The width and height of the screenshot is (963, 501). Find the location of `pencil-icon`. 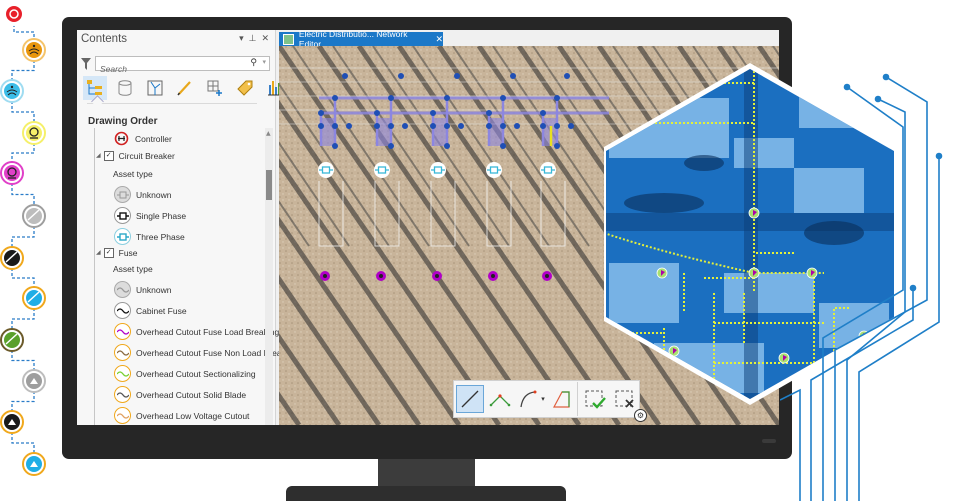

pencil-icon is located at coordinates (184, 88).